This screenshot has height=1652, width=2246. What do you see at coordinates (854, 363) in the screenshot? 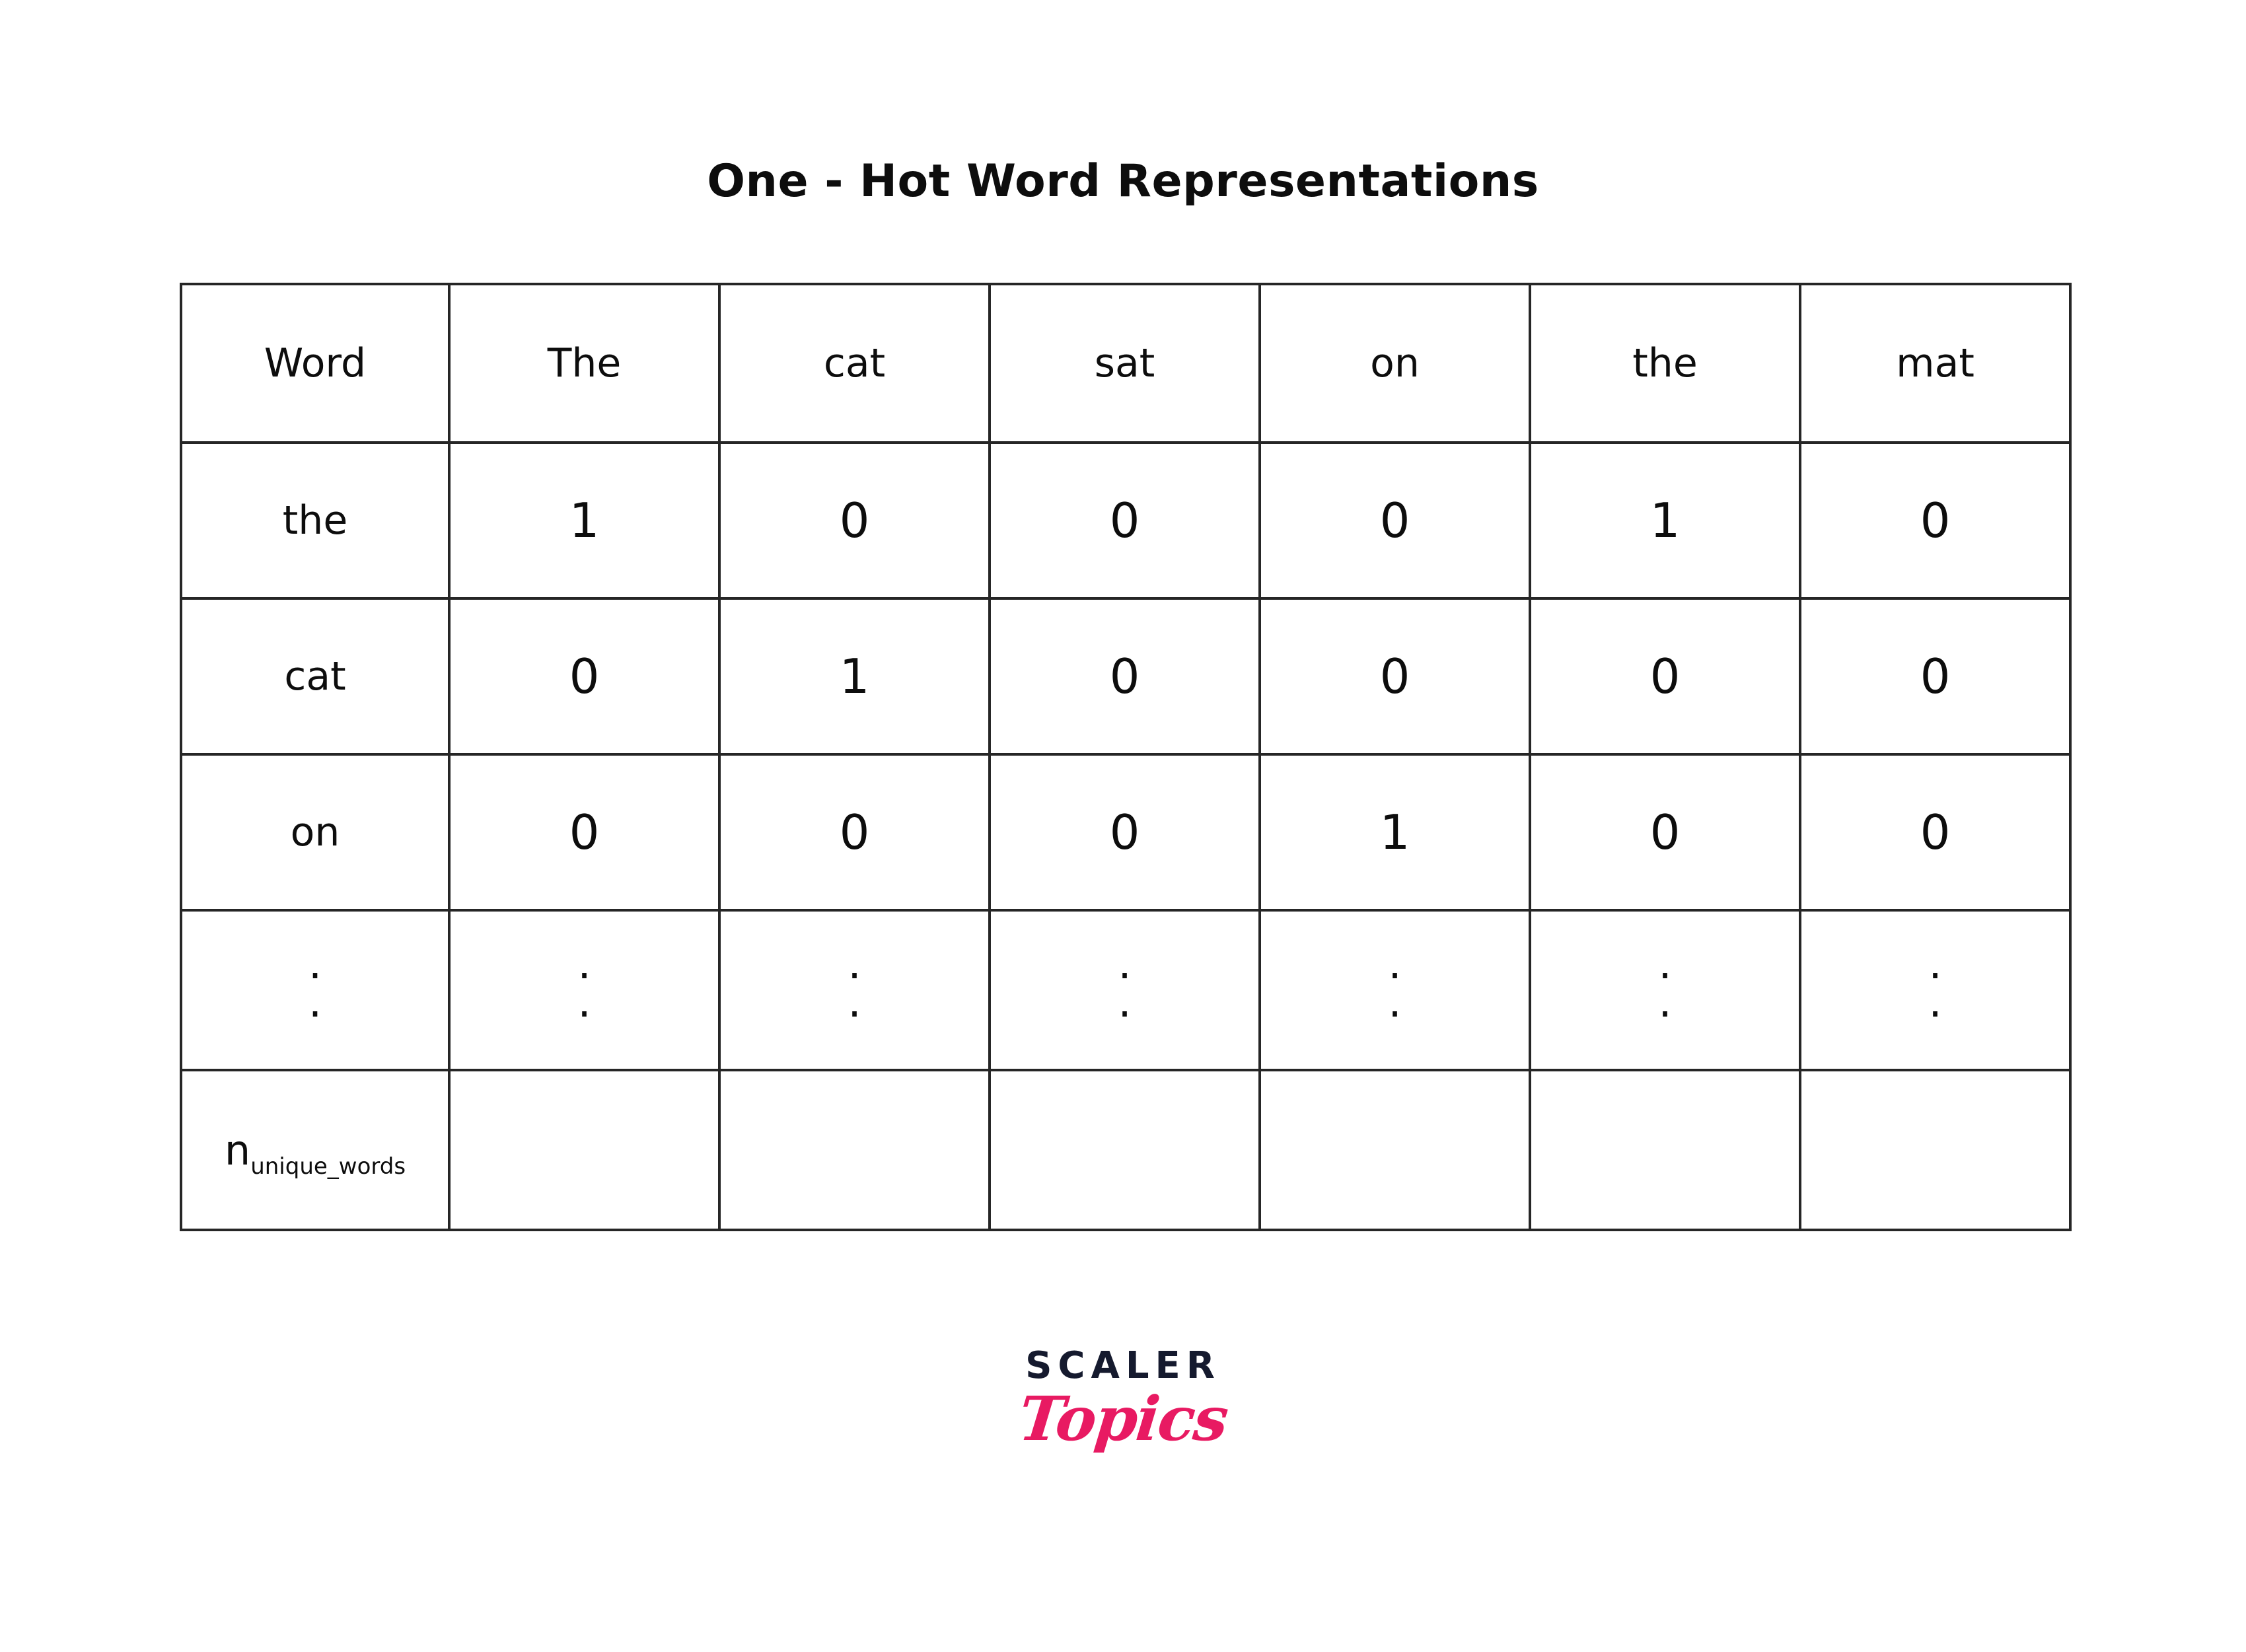
I see `header-cell-cat: cat` at bounding box center [854, 363].